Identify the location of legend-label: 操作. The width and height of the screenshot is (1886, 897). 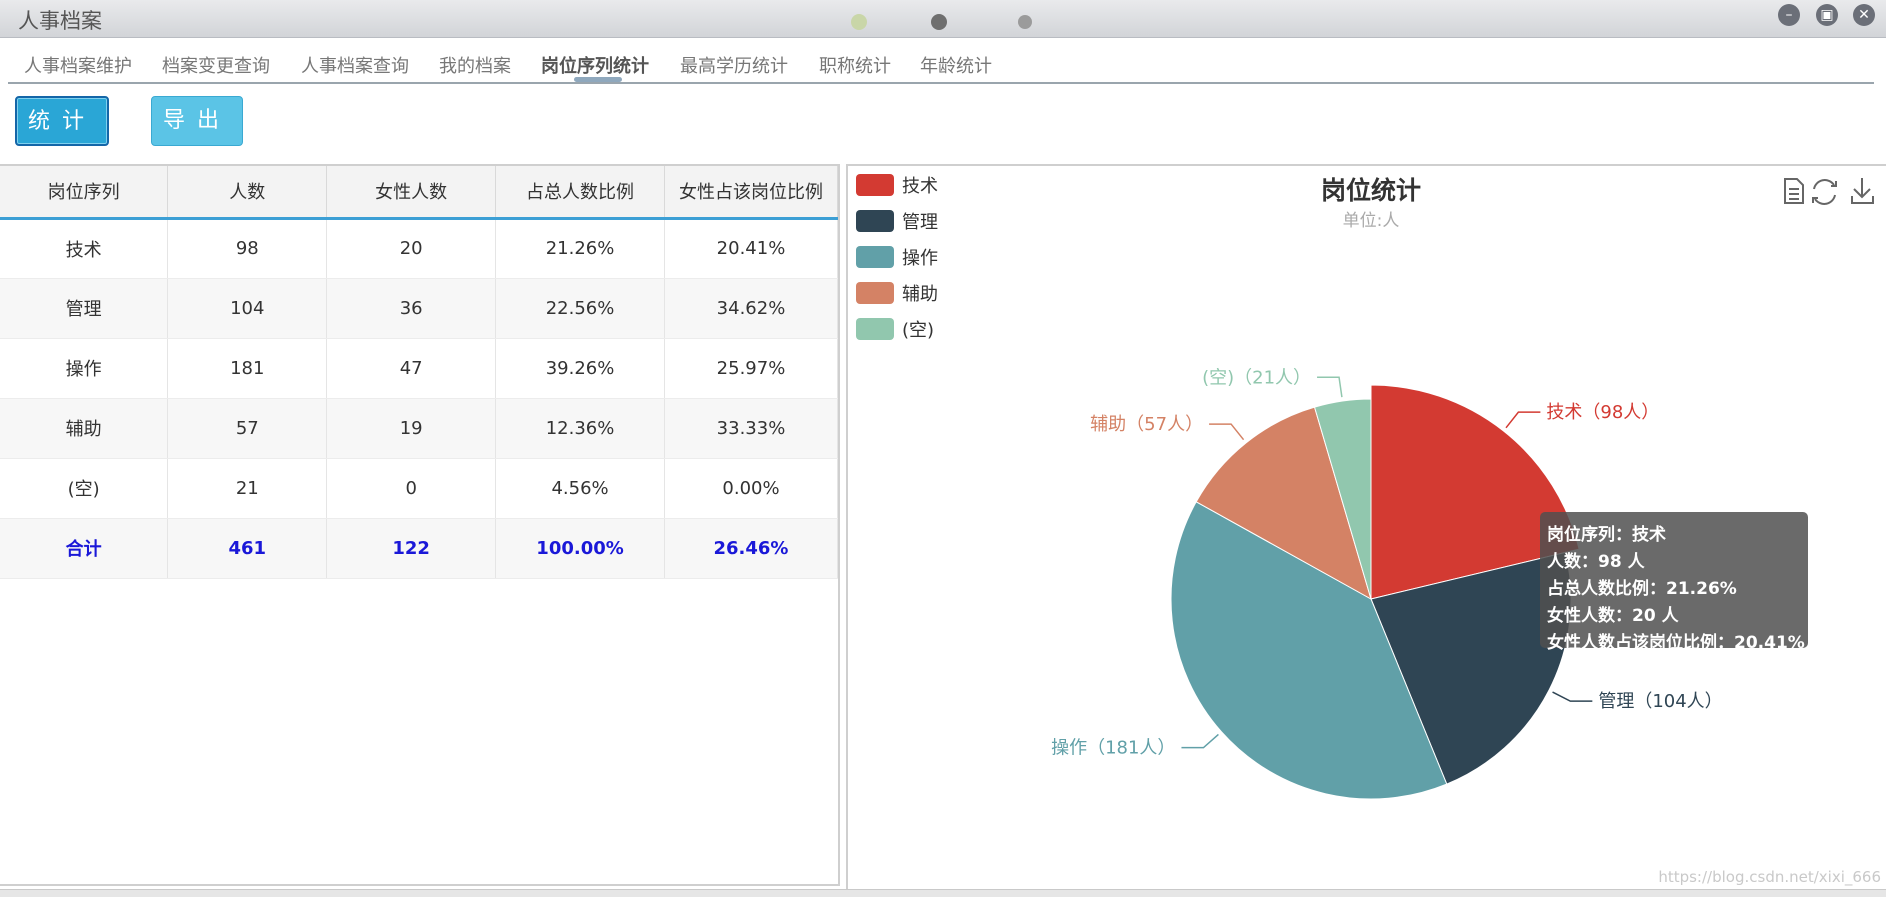
(920, 258).